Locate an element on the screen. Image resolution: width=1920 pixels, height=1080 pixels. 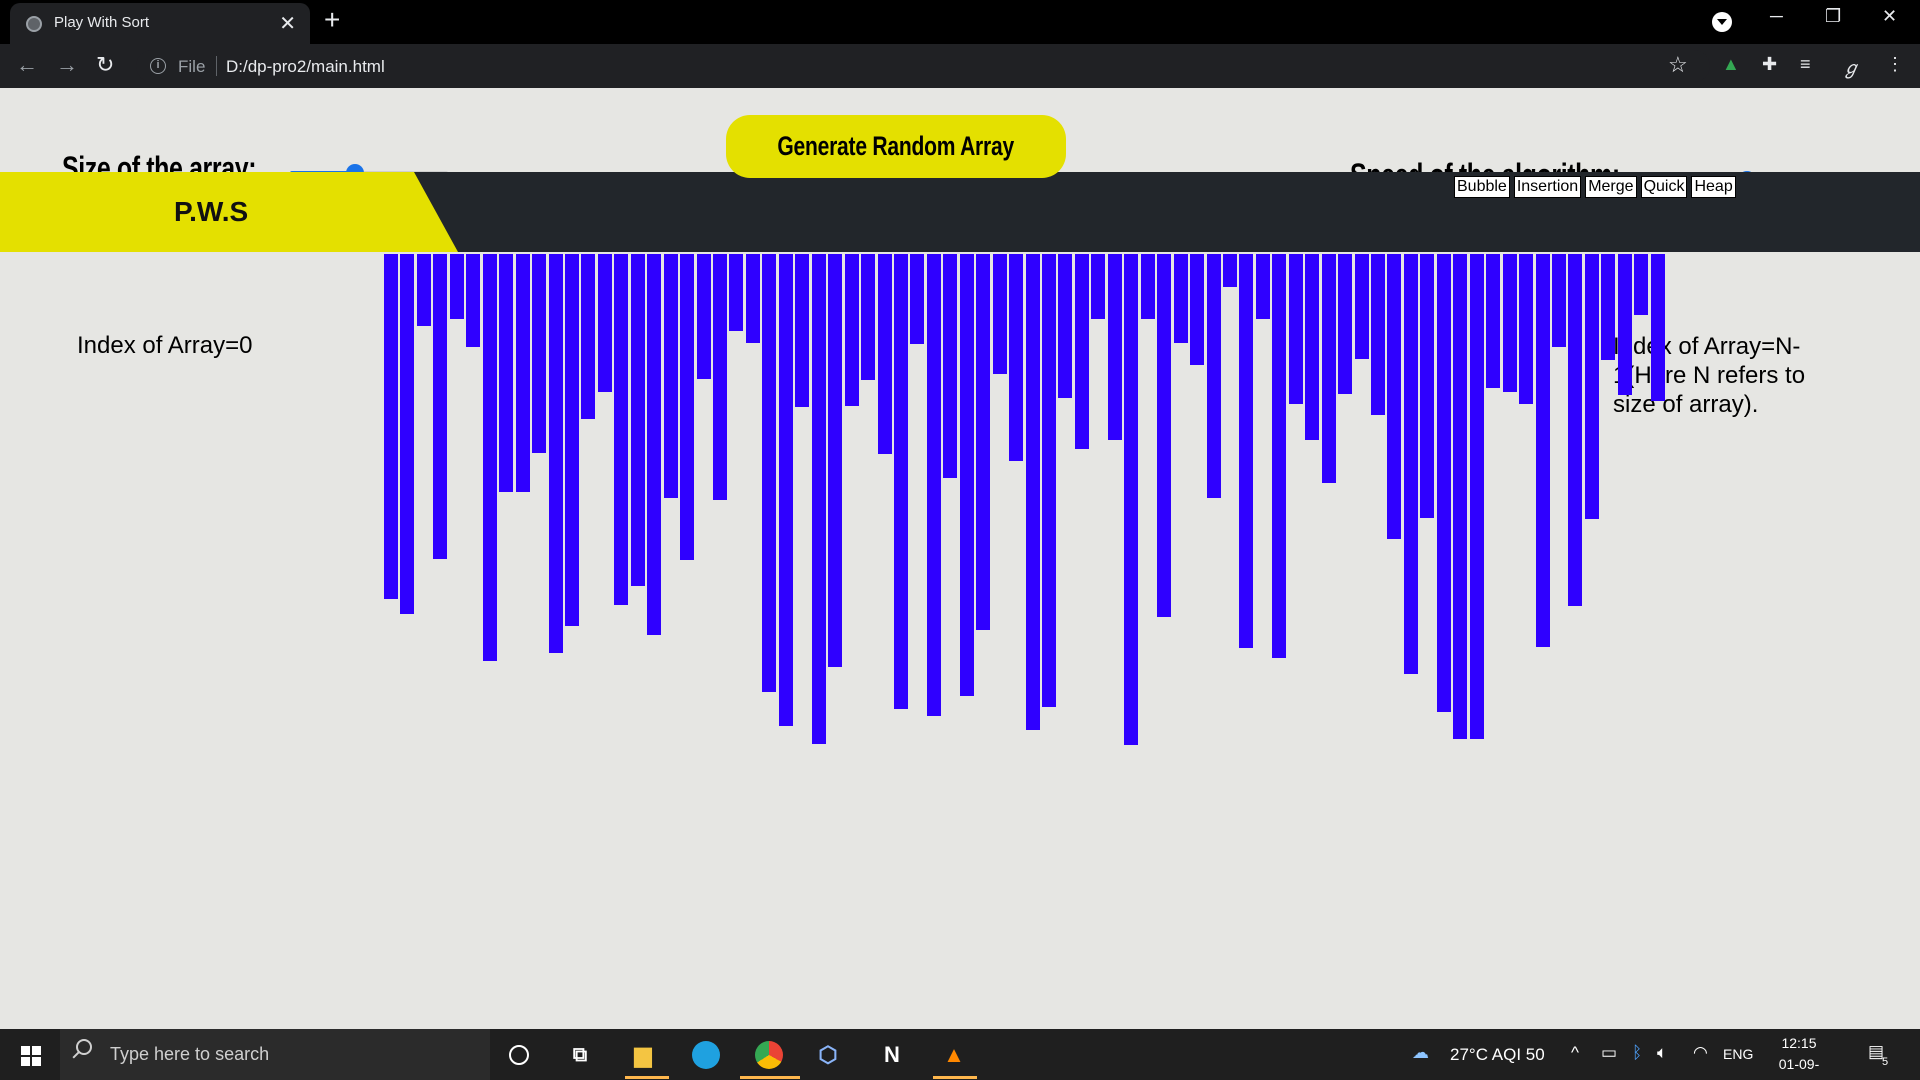
file-explorer-active-indicator is located at coordinates (647, 1077).